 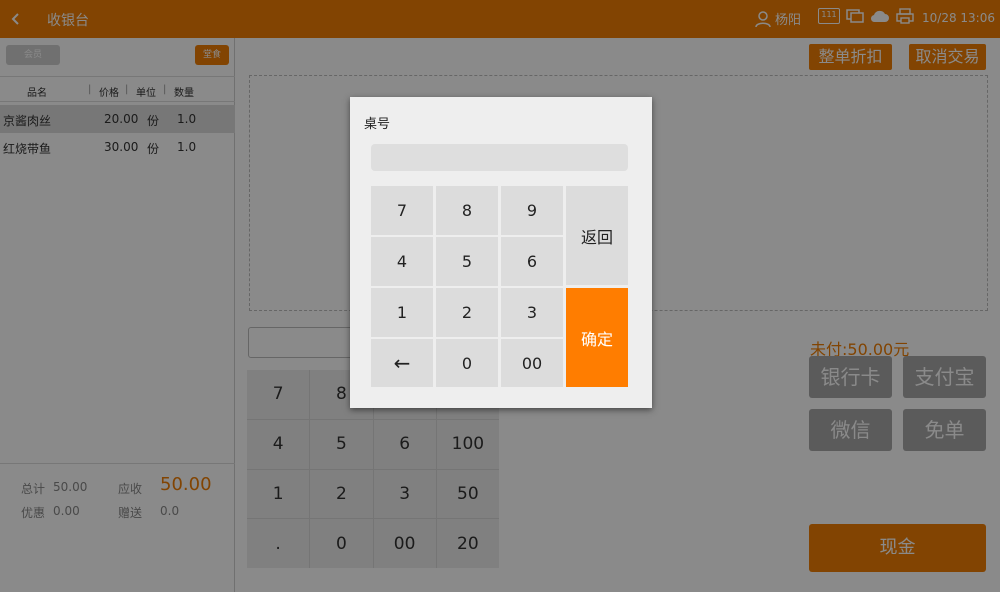 What do you see at coordinates (499, 157) in the screenshot?
I see `table-number-input` at bounding box center [499, 157].